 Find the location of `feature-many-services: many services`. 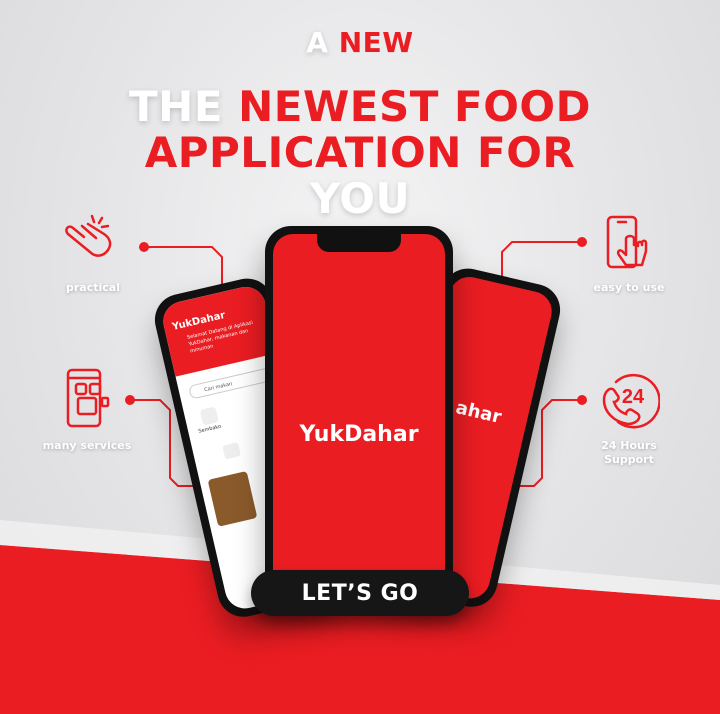

feature-many-services: many services is located at coordinates (87, 445).